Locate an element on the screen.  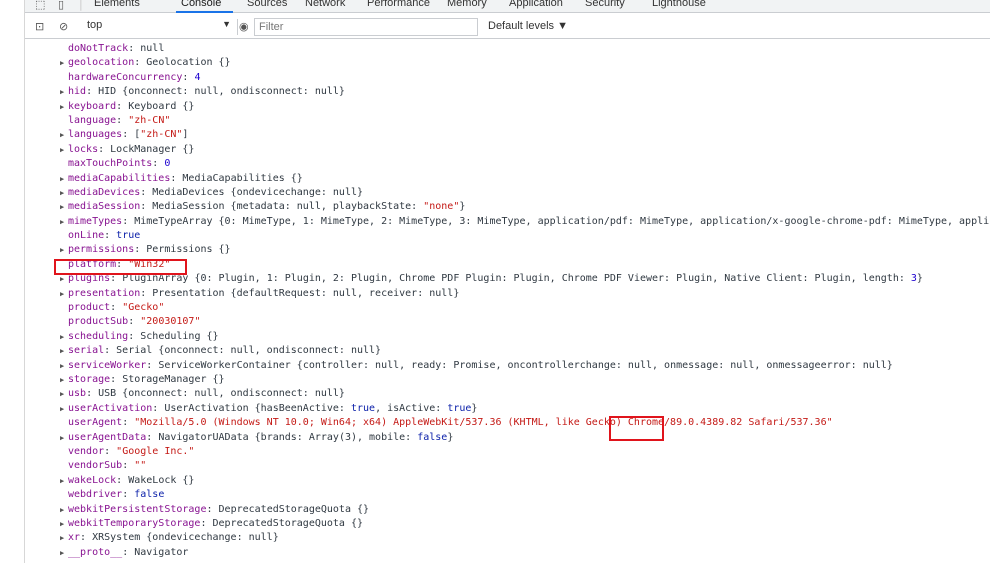
property-key: presentation is located at coordinates (104, 293).